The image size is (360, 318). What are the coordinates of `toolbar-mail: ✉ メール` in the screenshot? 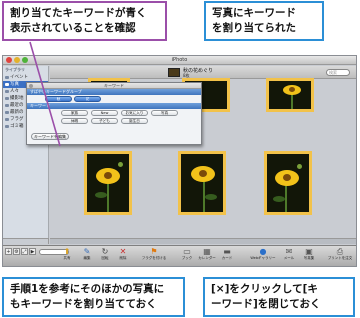 It's located at (289, 256).